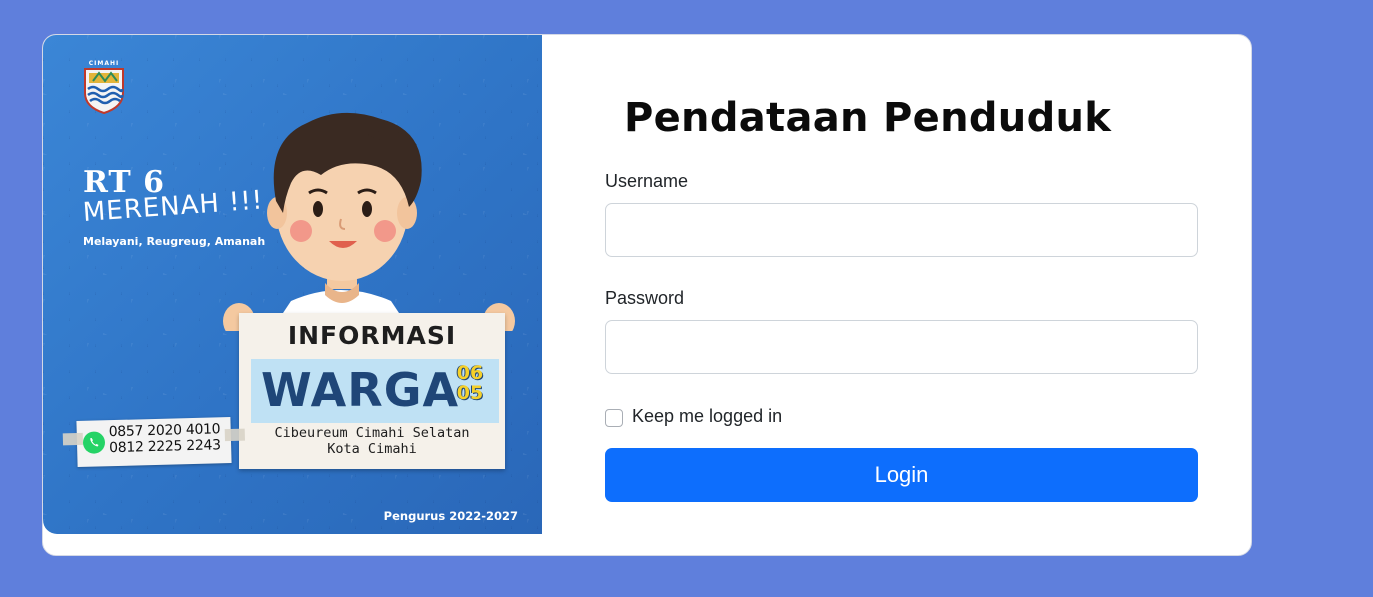 Image resolution: width=1373 pixels, height=597 pixels. Describe the element at coordinates (372, 449) in the screenshot. I see `sign-location-line2: Kota Cimahi` at that location.